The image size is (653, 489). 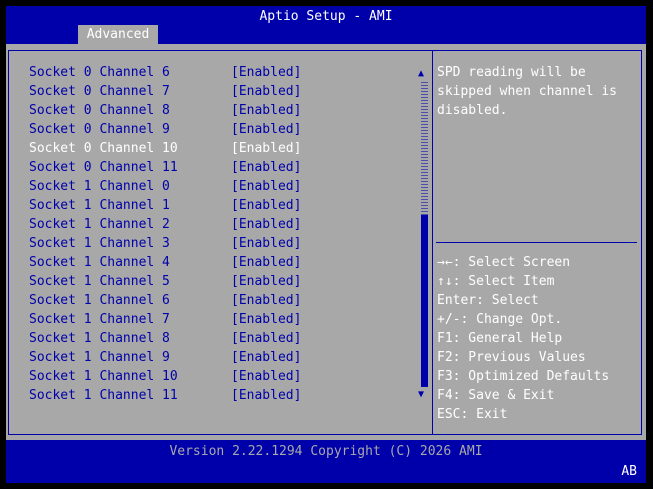 I want to click on setting-label: Socket 0 Channel 6, so click(x=99, y=72).